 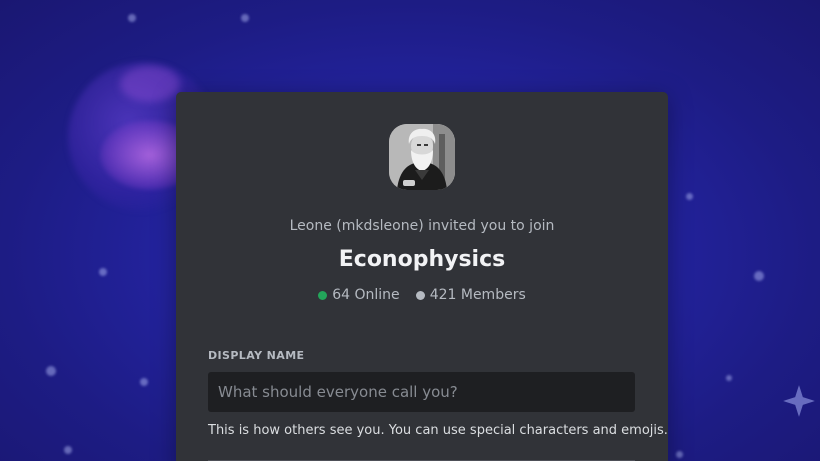 What do you see at coordinates (422, 226) in the screenshot?
I see `inviter-text: Leone (mkdsleone) invited you to join` at bounding box center [422, 226].